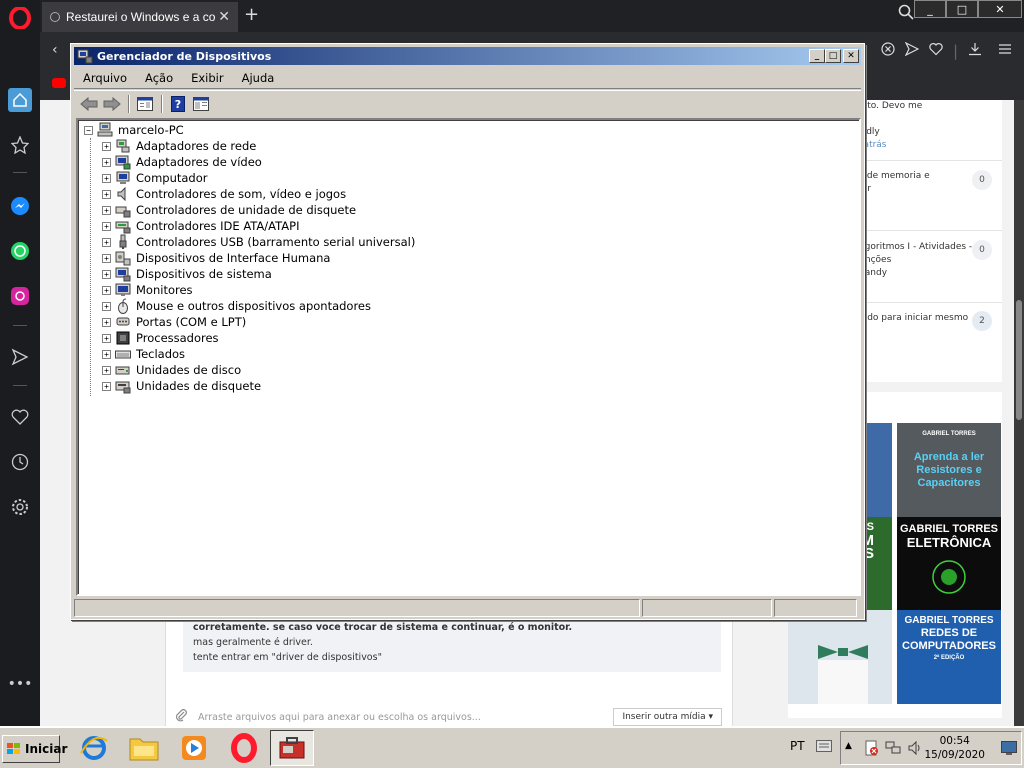 This screenshot has height=768, width=1024. Describe the element at coordinates (20, 251) in the screenshot. I see `whatsapp-icon` at that location.